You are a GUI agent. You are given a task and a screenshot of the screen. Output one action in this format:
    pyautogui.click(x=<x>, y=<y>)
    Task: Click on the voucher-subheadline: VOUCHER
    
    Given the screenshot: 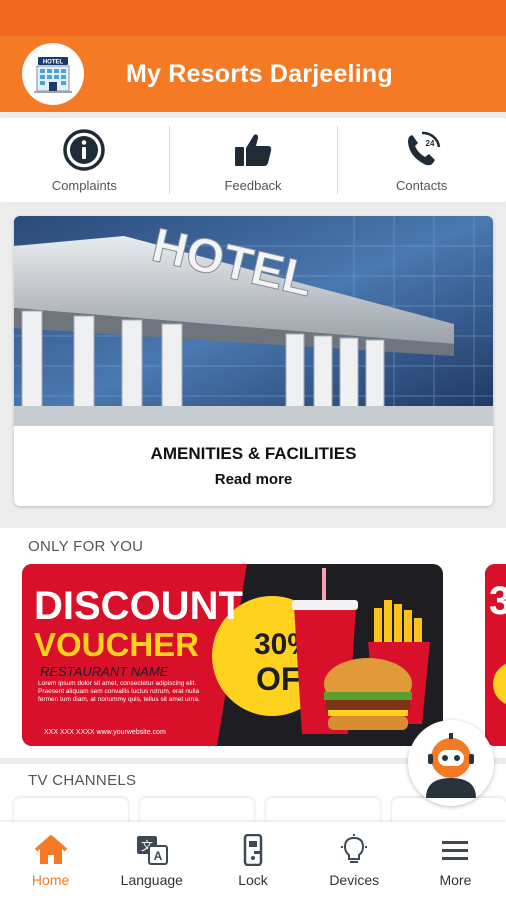 What is the action you would take?
    pyautogui.click(x=116, y=644)
    